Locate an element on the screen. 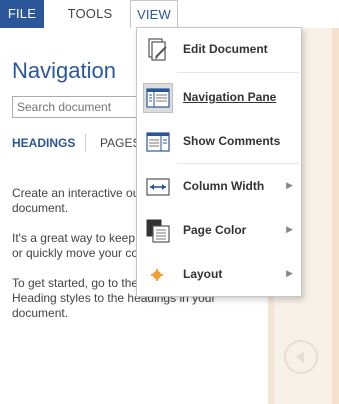  menu-item-column-width: Column Width ▶ is located at coordinates (219, 187).